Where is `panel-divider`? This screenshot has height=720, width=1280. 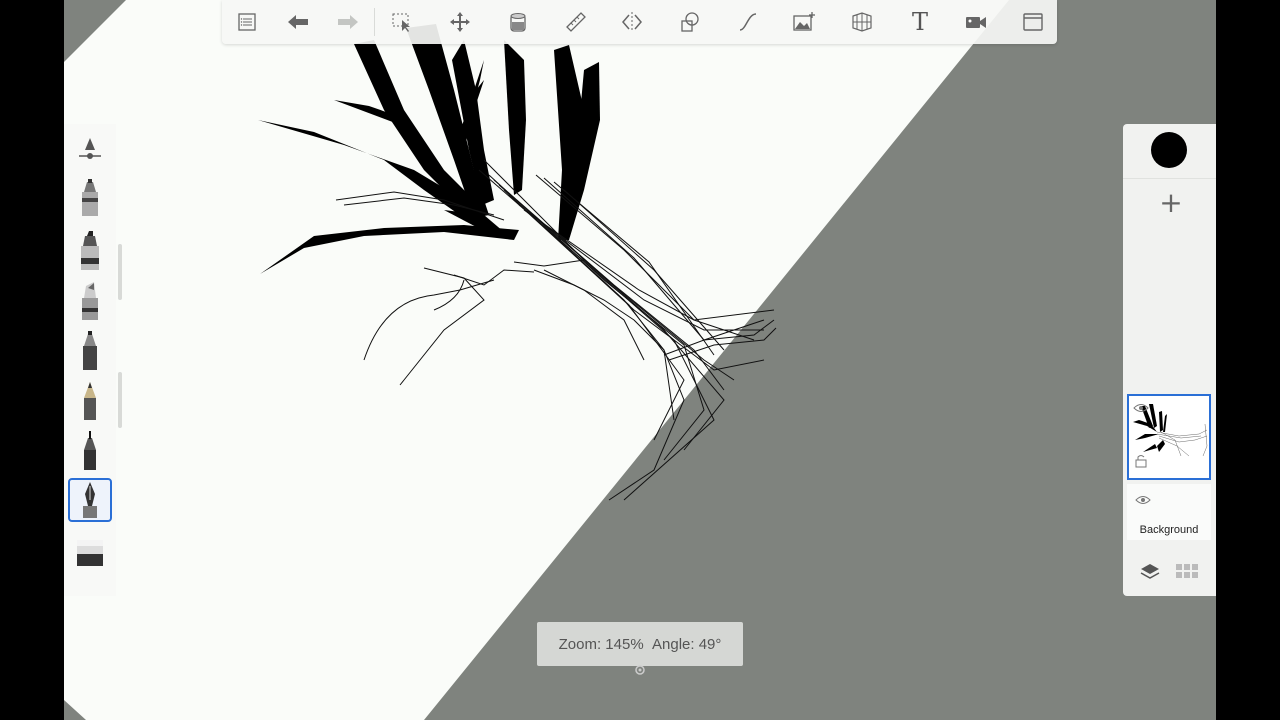
panel-divider is located at coordinates (1169, 178).